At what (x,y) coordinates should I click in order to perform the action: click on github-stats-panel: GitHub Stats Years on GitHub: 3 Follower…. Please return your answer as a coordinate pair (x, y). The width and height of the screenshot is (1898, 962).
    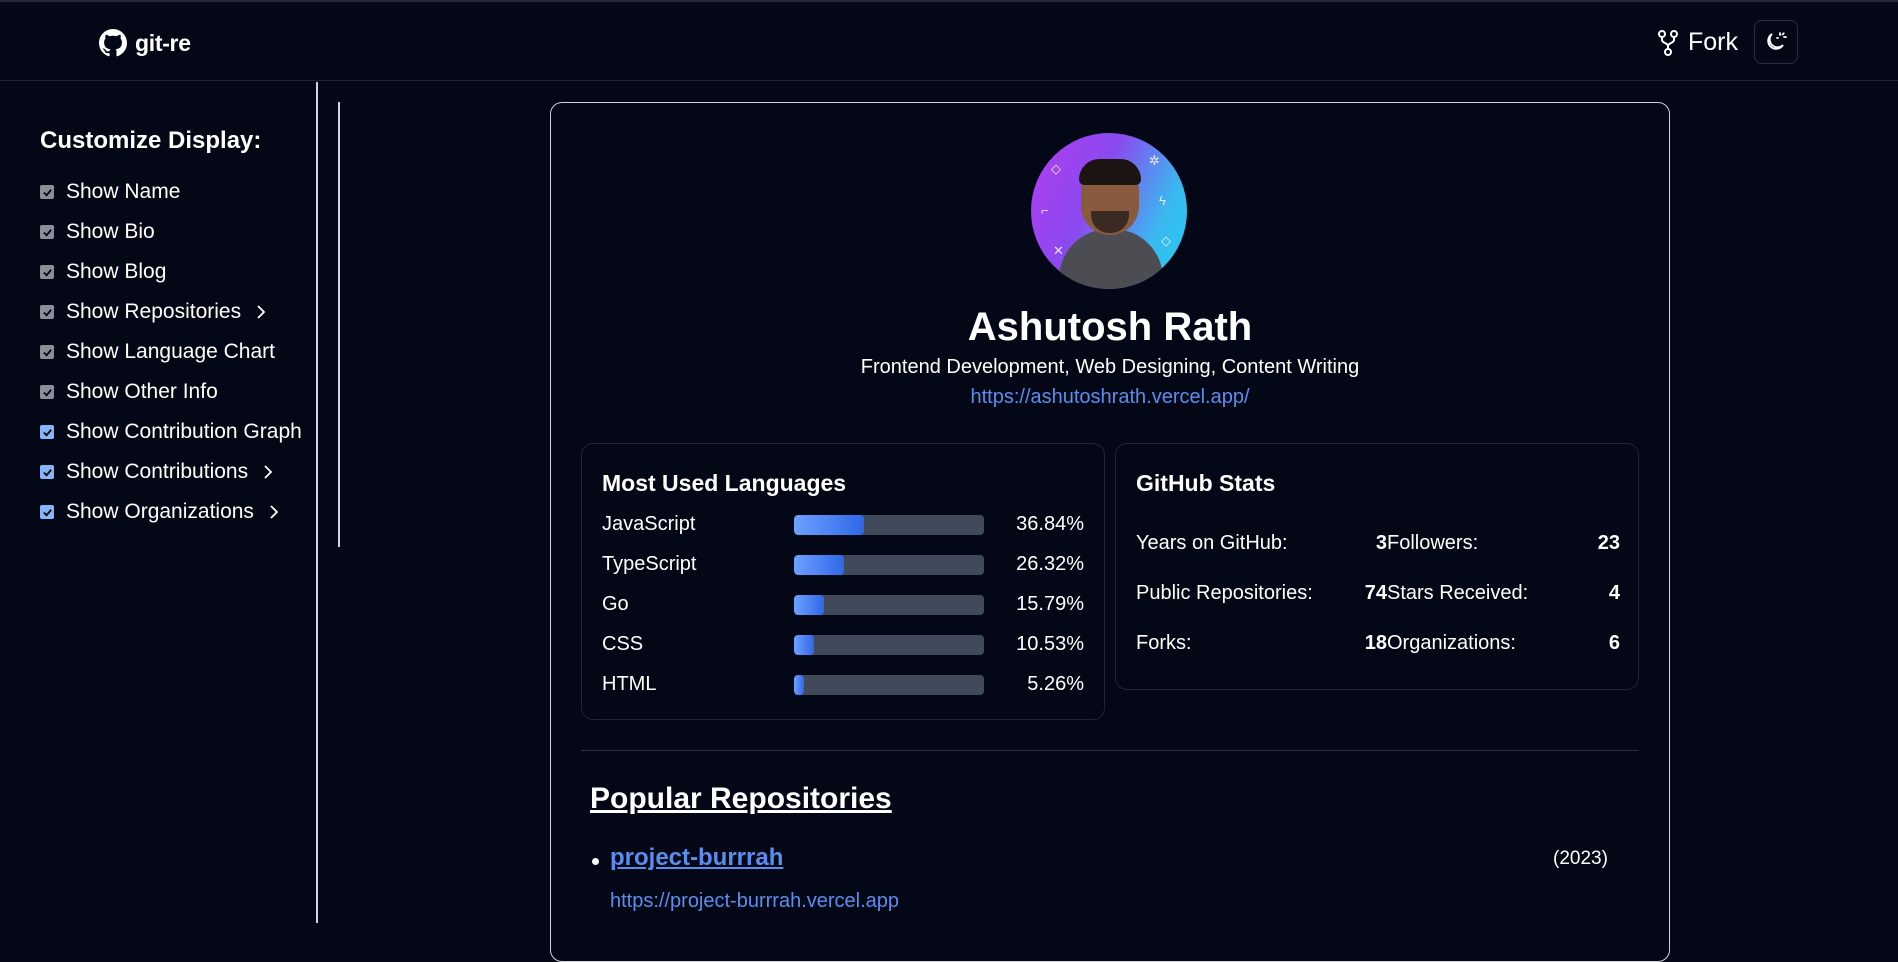
    Looking at the image, I should click on (1377, 566).